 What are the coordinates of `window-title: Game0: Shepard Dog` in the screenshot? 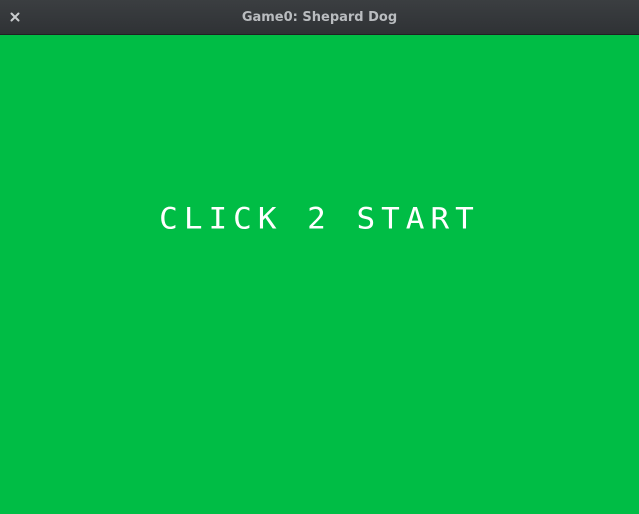 It's located at (319, 17).